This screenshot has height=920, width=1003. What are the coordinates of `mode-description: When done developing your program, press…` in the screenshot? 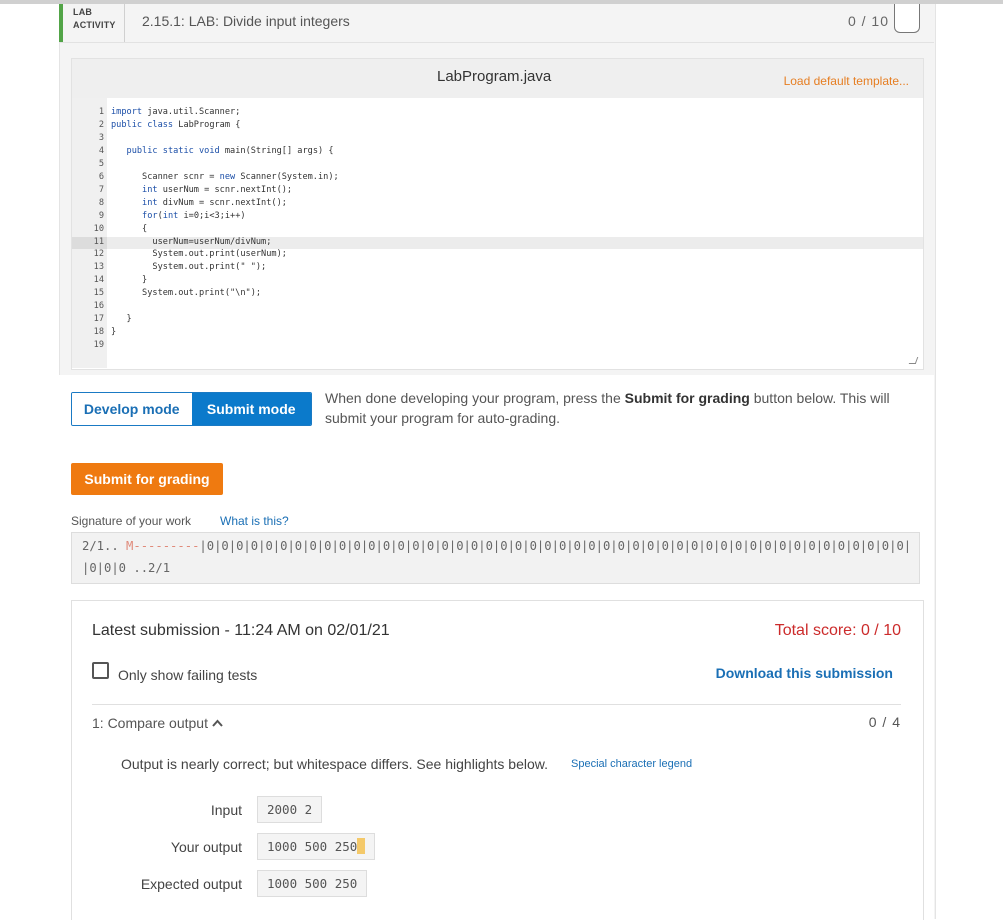 It's located at (620, 408).